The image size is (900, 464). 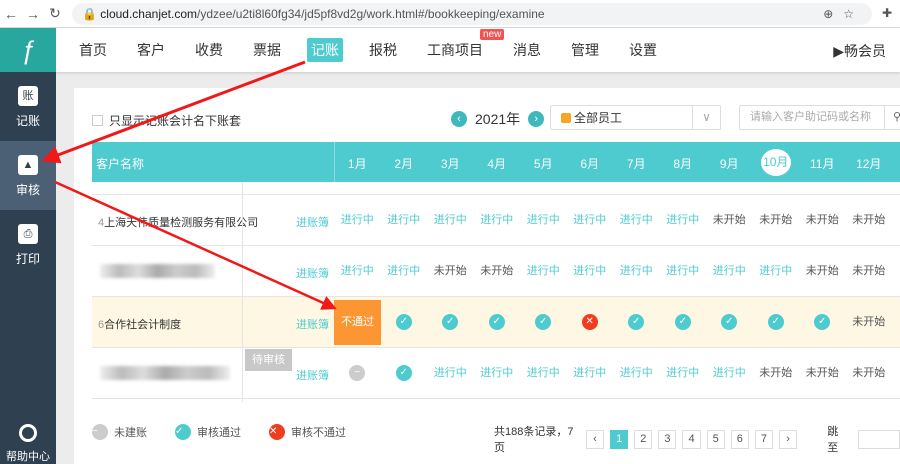 I want to click on vip-link: ▶畅会员, so click(x=859, y=51).